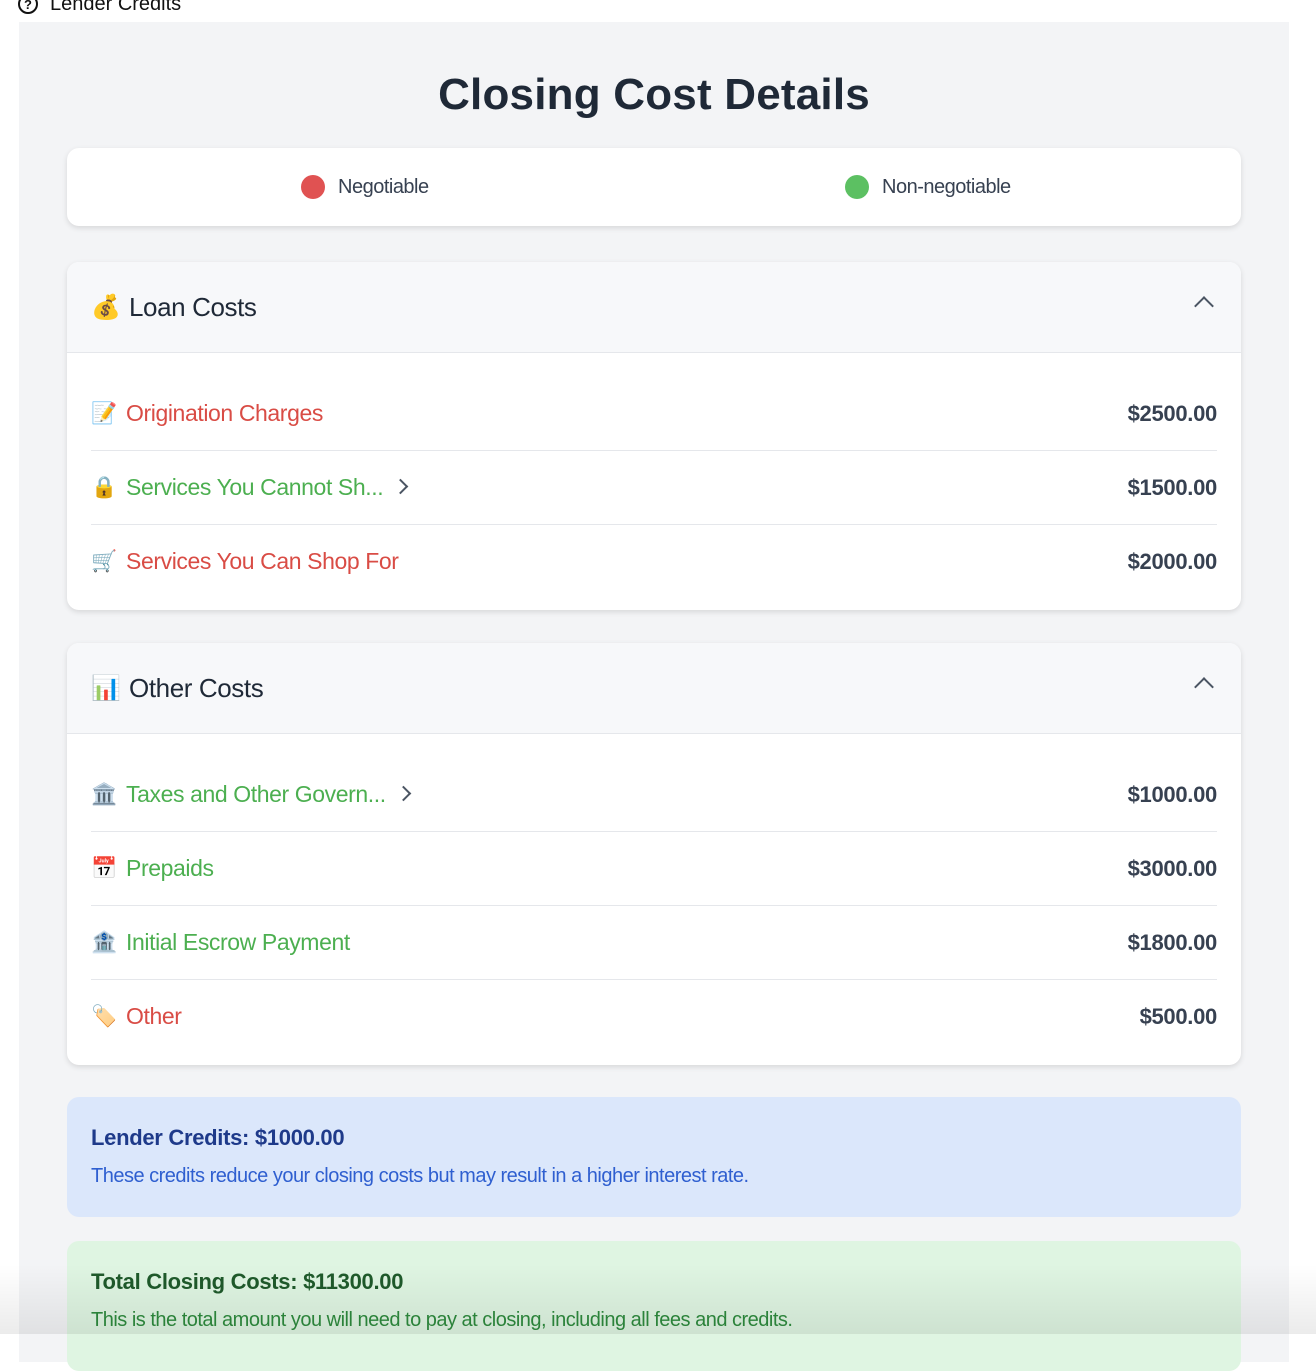 The height and width of the screenshot is (1371, 1316). Describe the element at coordinates (115, 8) in the screenshot. I see `lender-credits-tab-label: Lender Credits` at that location.